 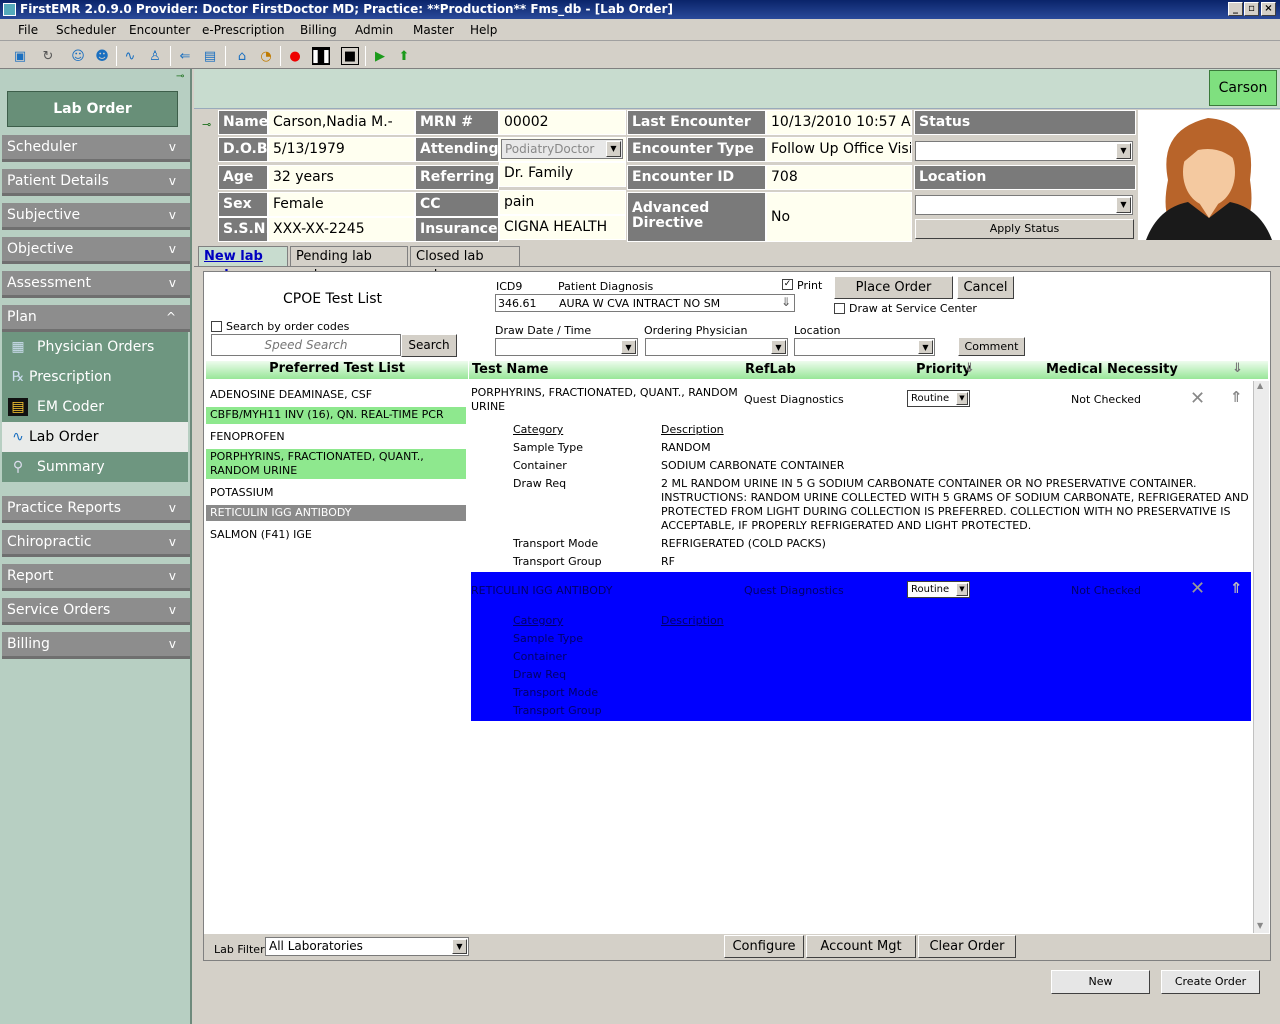 I want to click on configure-button: Configure, so click(x=764, y=946).